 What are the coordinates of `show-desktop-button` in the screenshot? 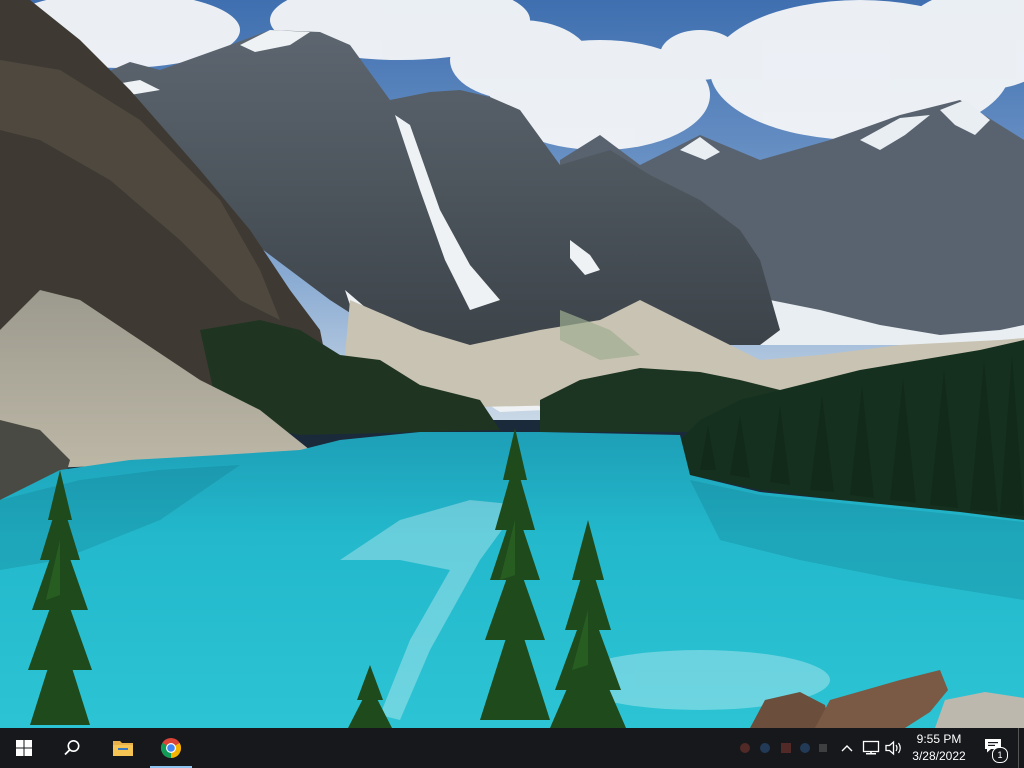 It's located at (1021, 748).